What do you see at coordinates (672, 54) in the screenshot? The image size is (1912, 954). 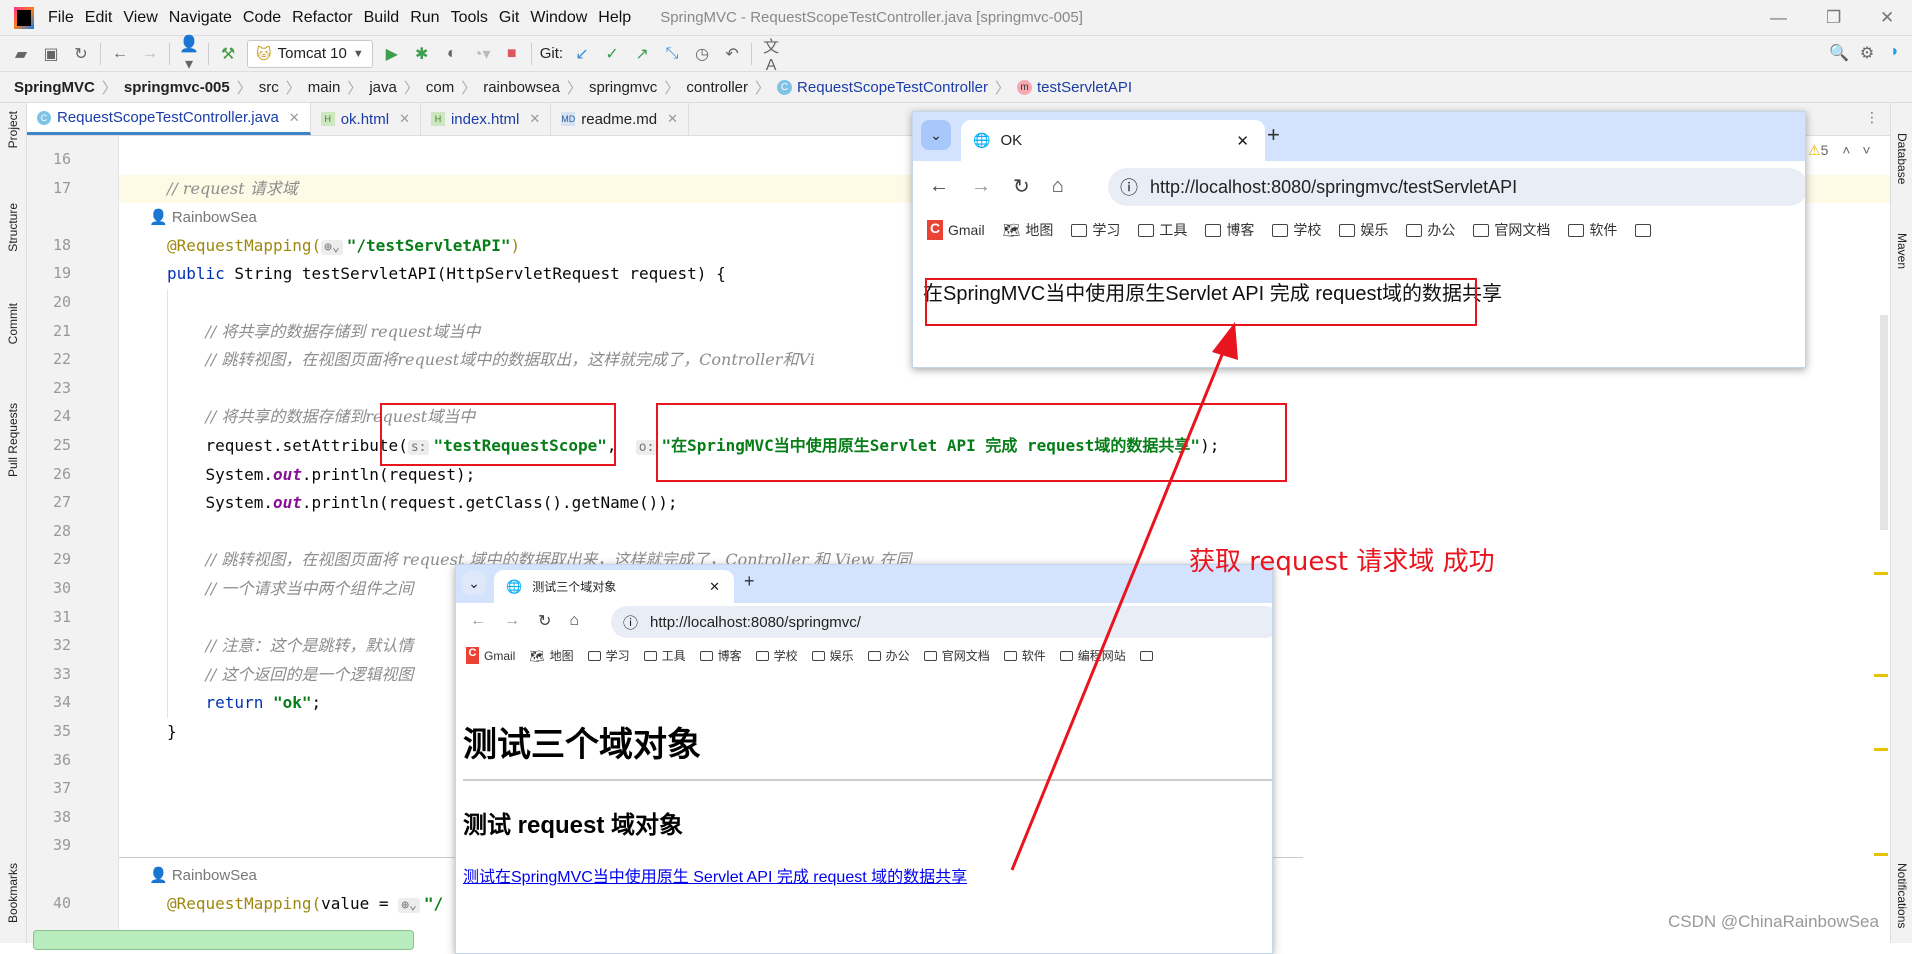 I see `git-merge-icon: ⤡` at bounding box center [672, 54].